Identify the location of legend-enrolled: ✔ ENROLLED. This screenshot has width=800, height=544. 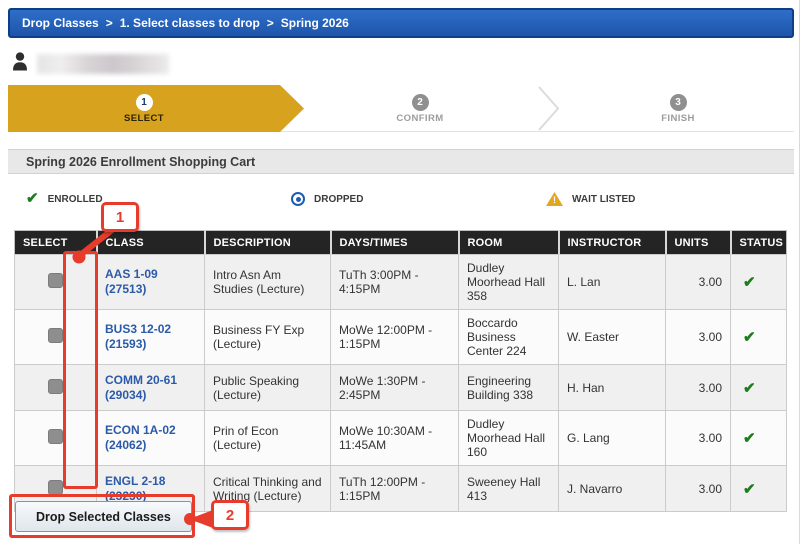
(64, 198).